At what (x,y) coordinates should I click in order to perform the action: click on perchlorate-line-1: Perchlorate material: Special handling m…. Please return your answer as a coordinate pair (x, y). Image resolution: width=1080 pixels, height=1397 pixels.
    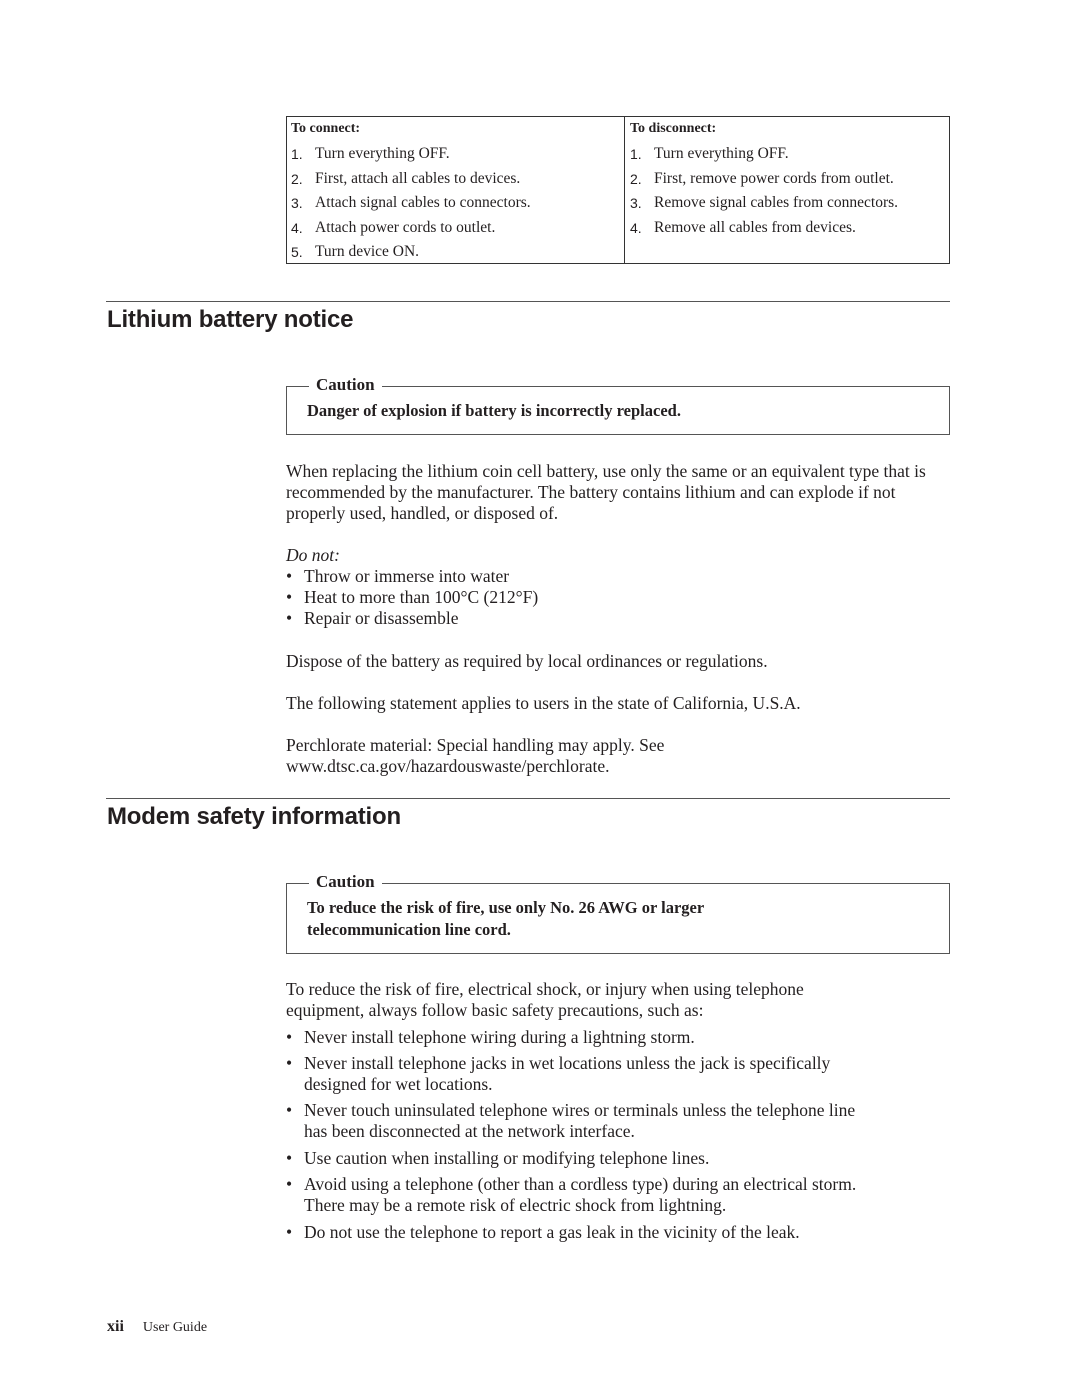
    Looking at the image, I should click on (475, 745).